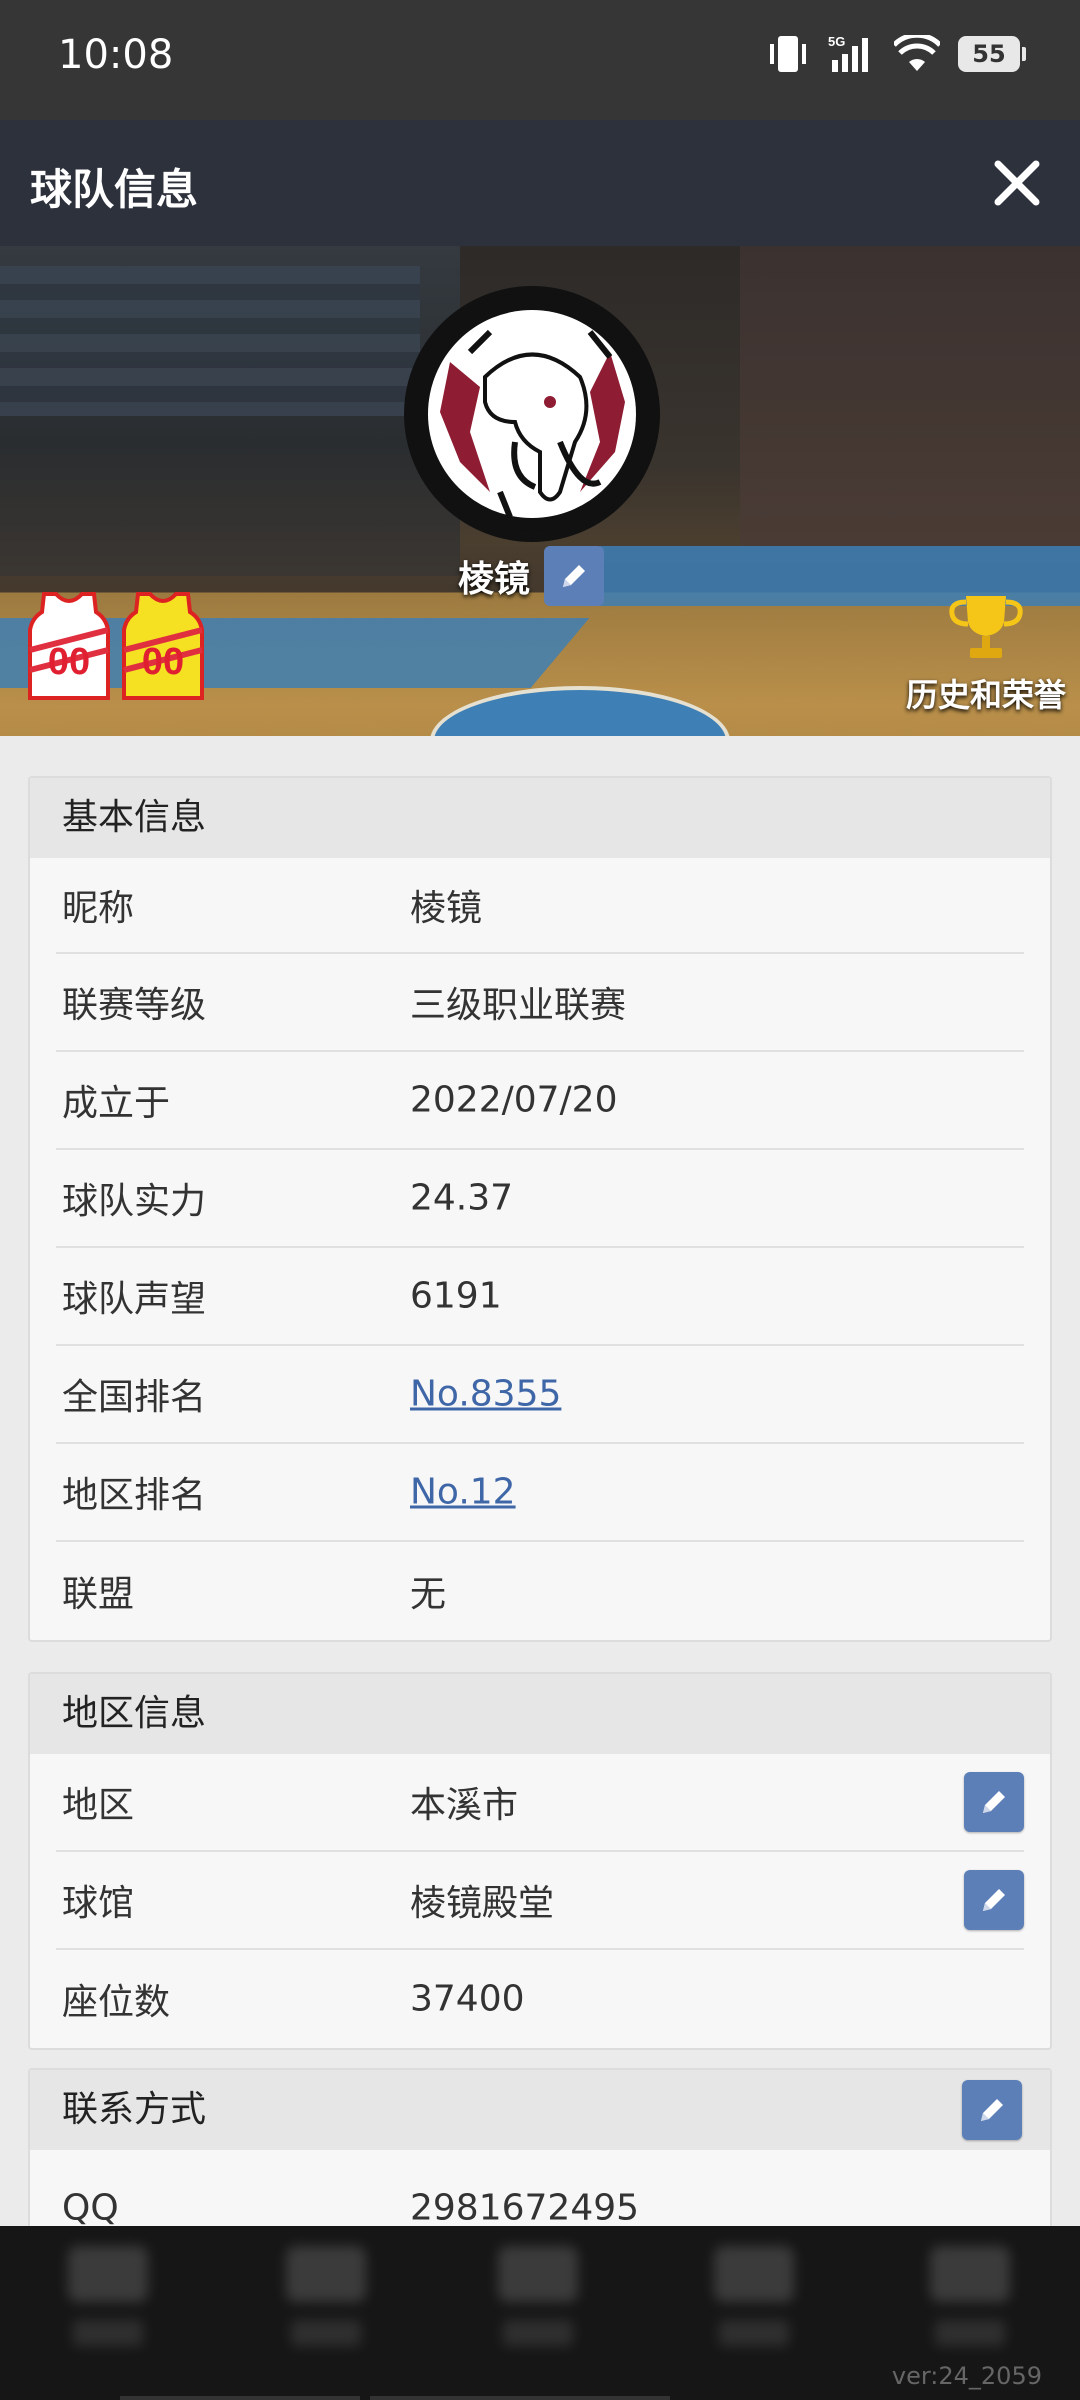 The width and height of the screenshot is (1080, 2400). I want to click on info-row-alliance: 联盟 无, so click(540, 1591).